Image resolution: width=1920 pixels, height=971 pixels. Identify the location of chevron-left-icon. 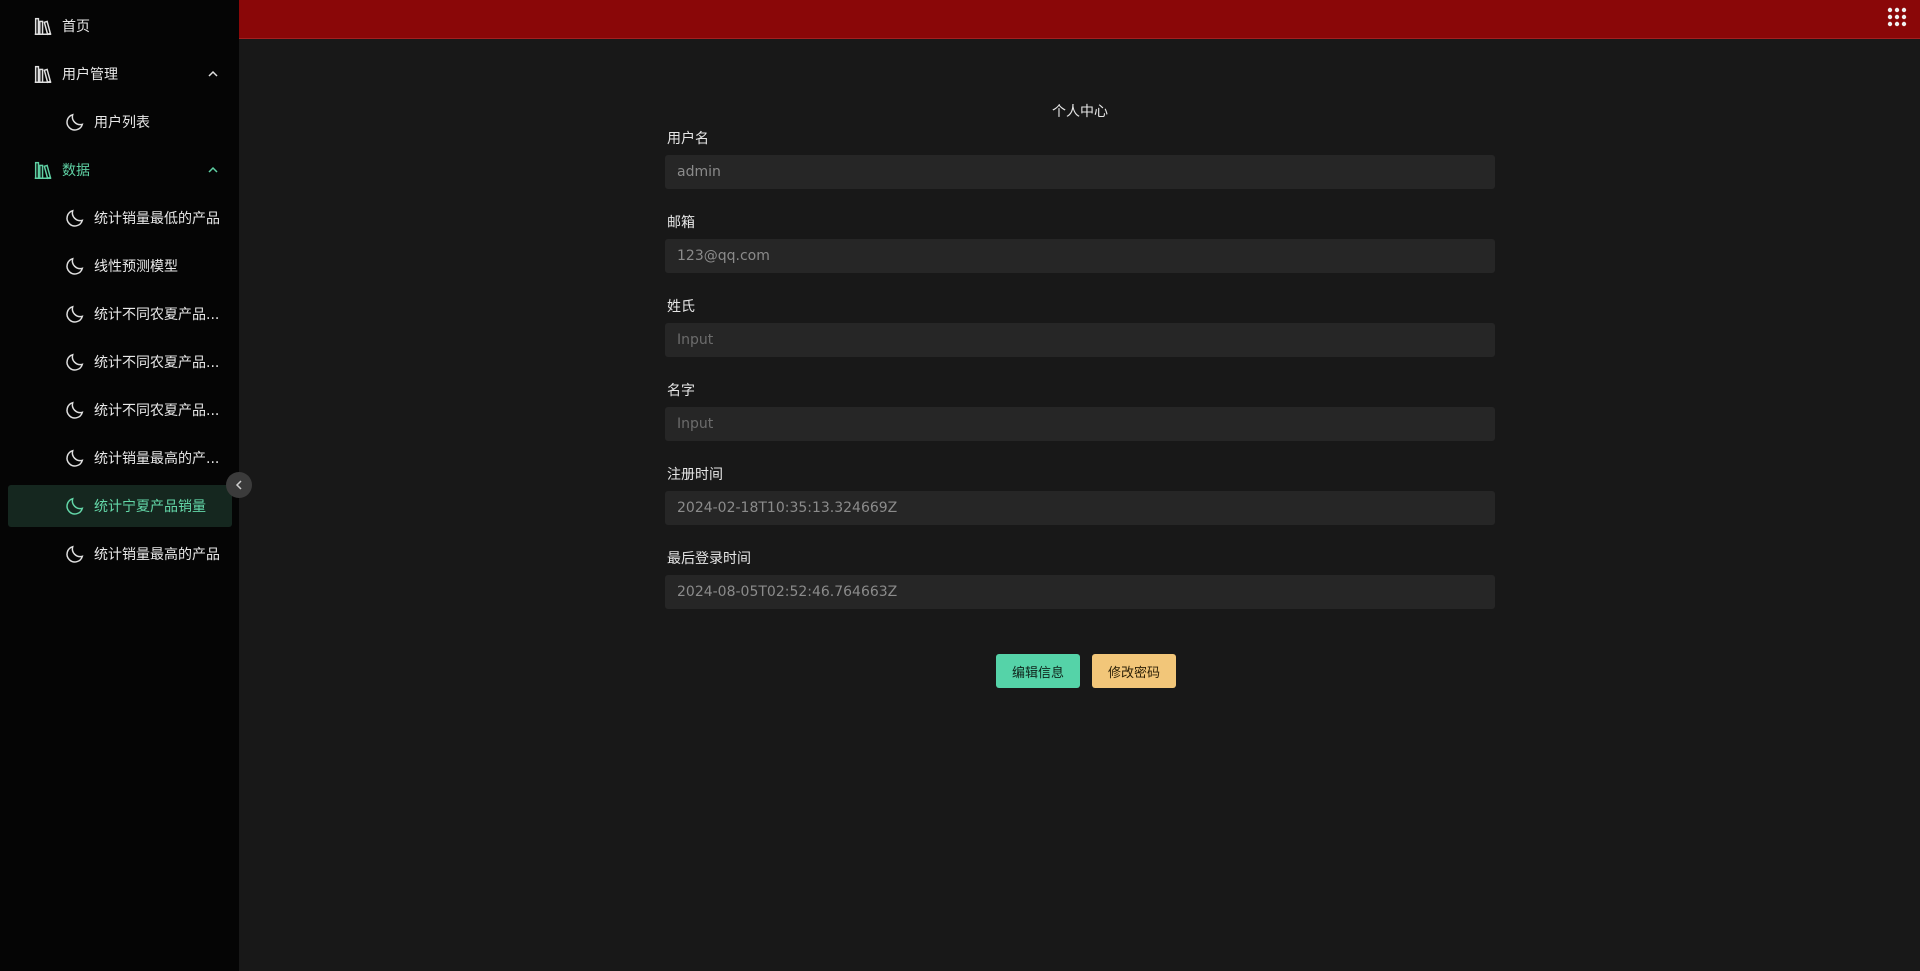
(239, 485).